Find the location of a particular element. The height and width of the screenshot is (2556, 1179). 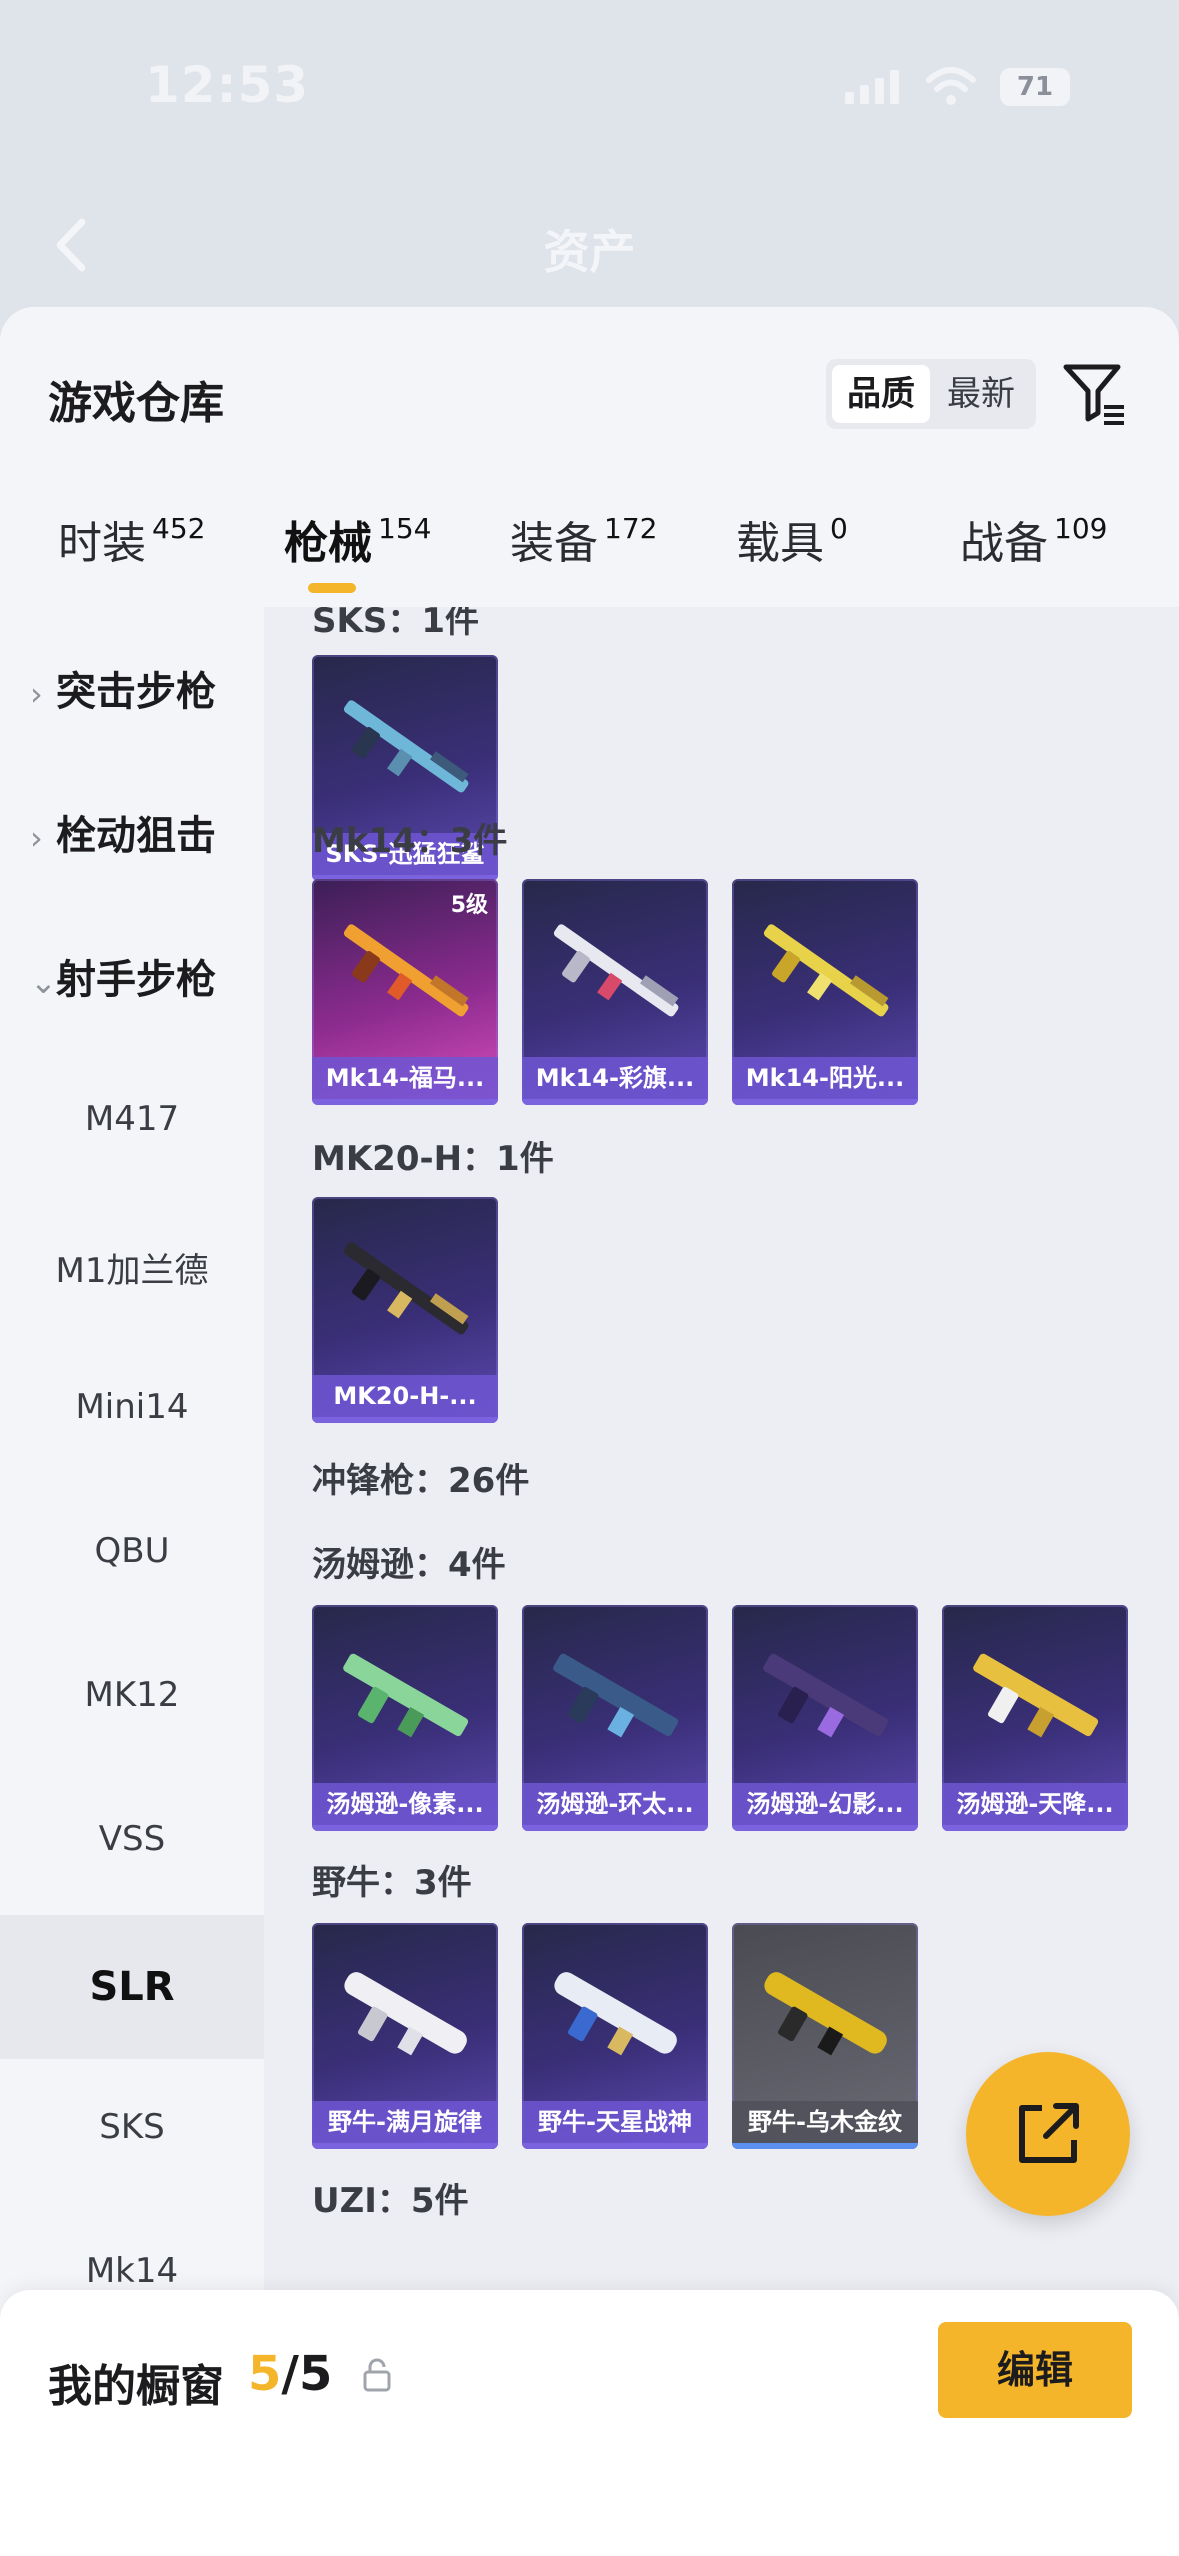

weapon-name: 野牛-满月旋律 is located at coordinates (405, 2125).